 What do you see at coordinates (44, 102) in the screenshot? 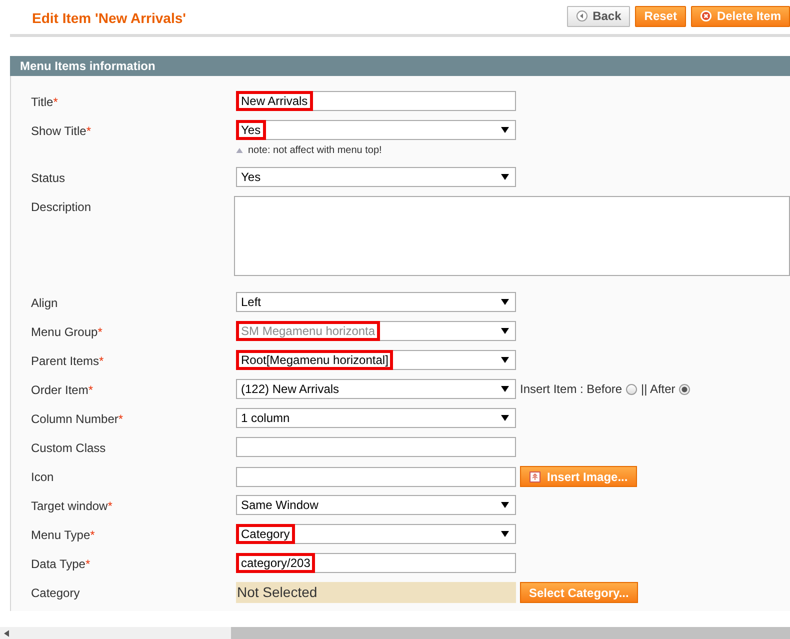
I see `field-label: Title*` at bounding box center [44, 102].